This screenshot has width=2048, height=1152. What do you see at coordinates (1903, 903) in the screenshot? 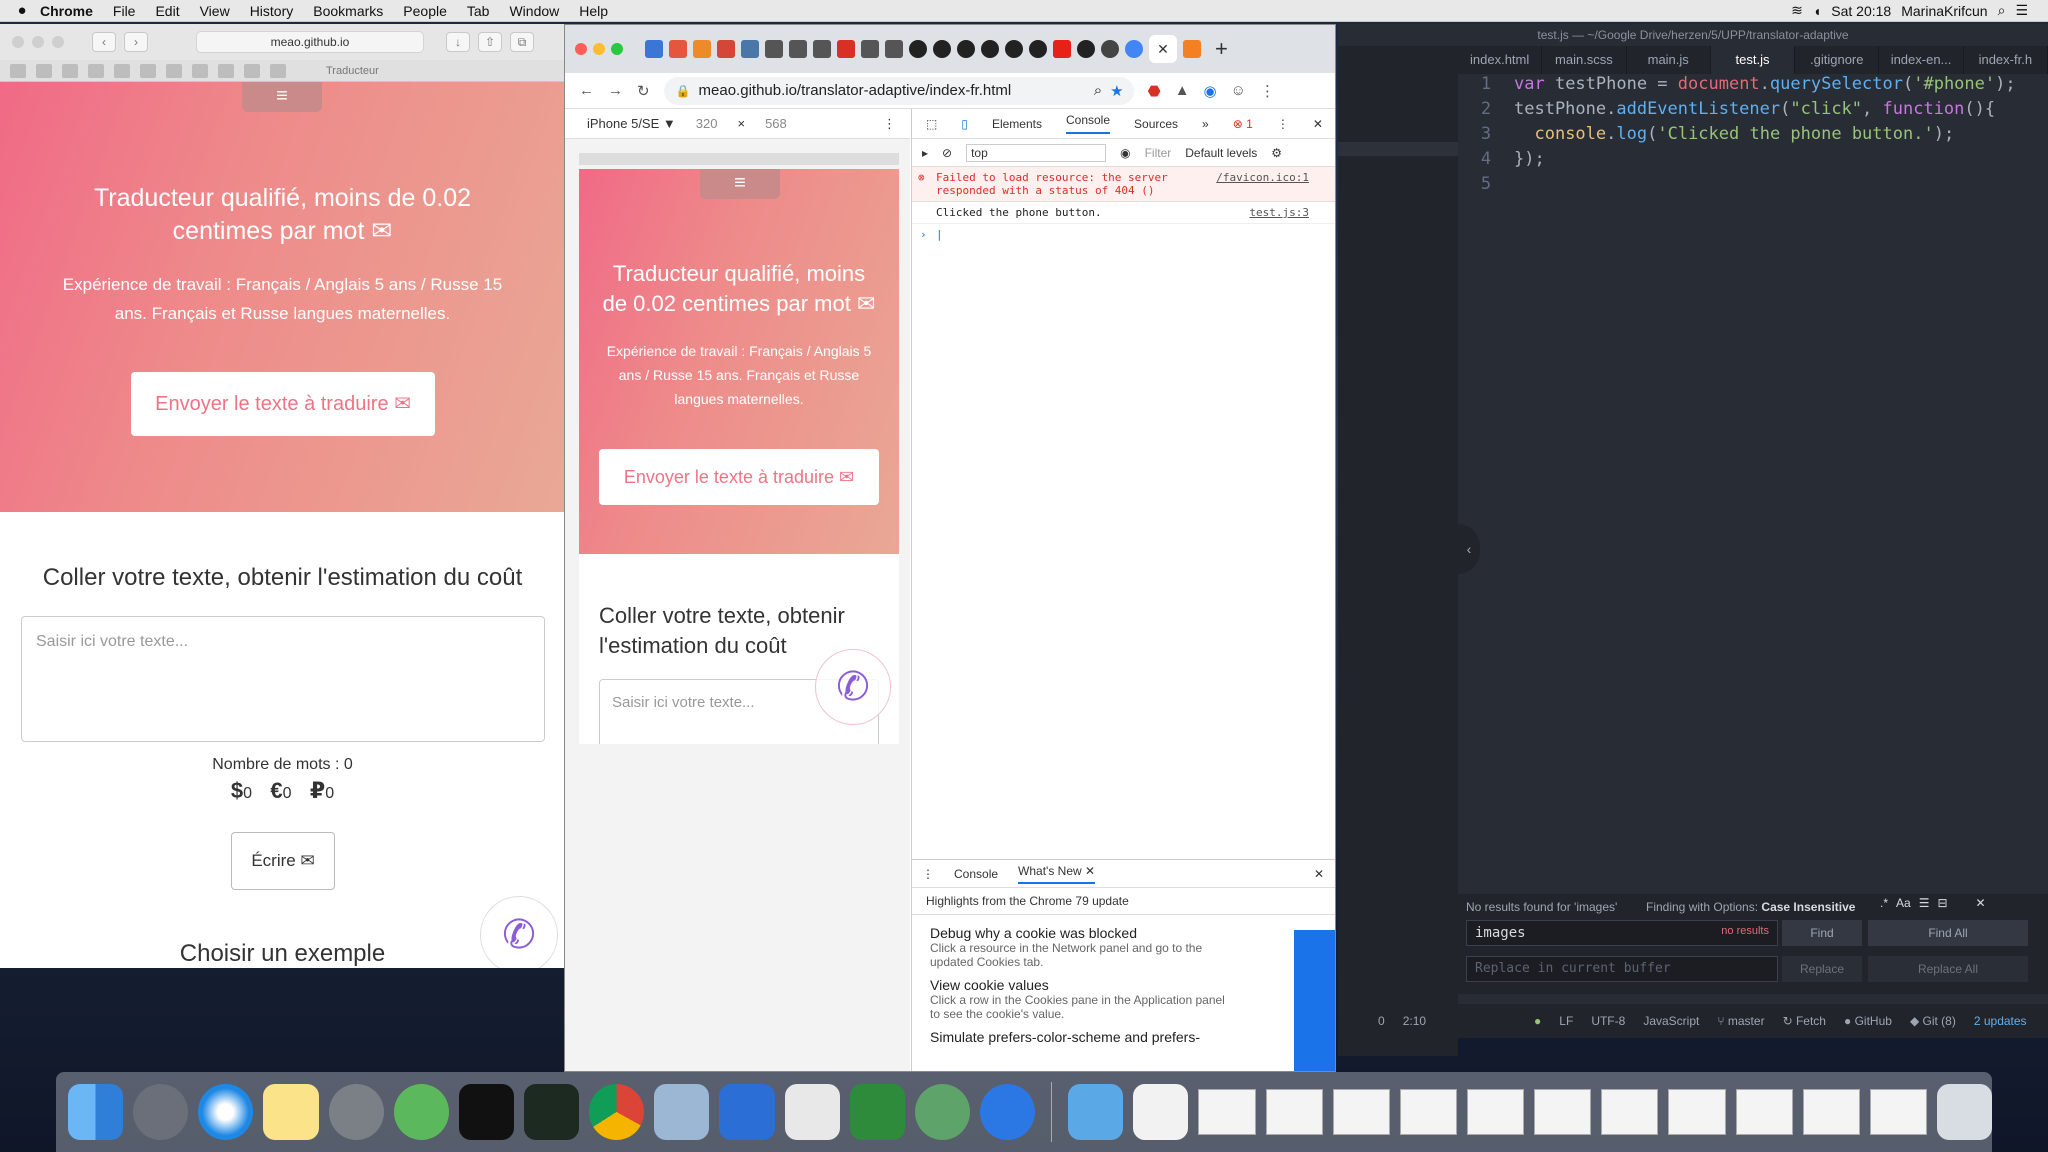
I see `case-toggle-icon: Aa` at bounding box center [1903, 903].